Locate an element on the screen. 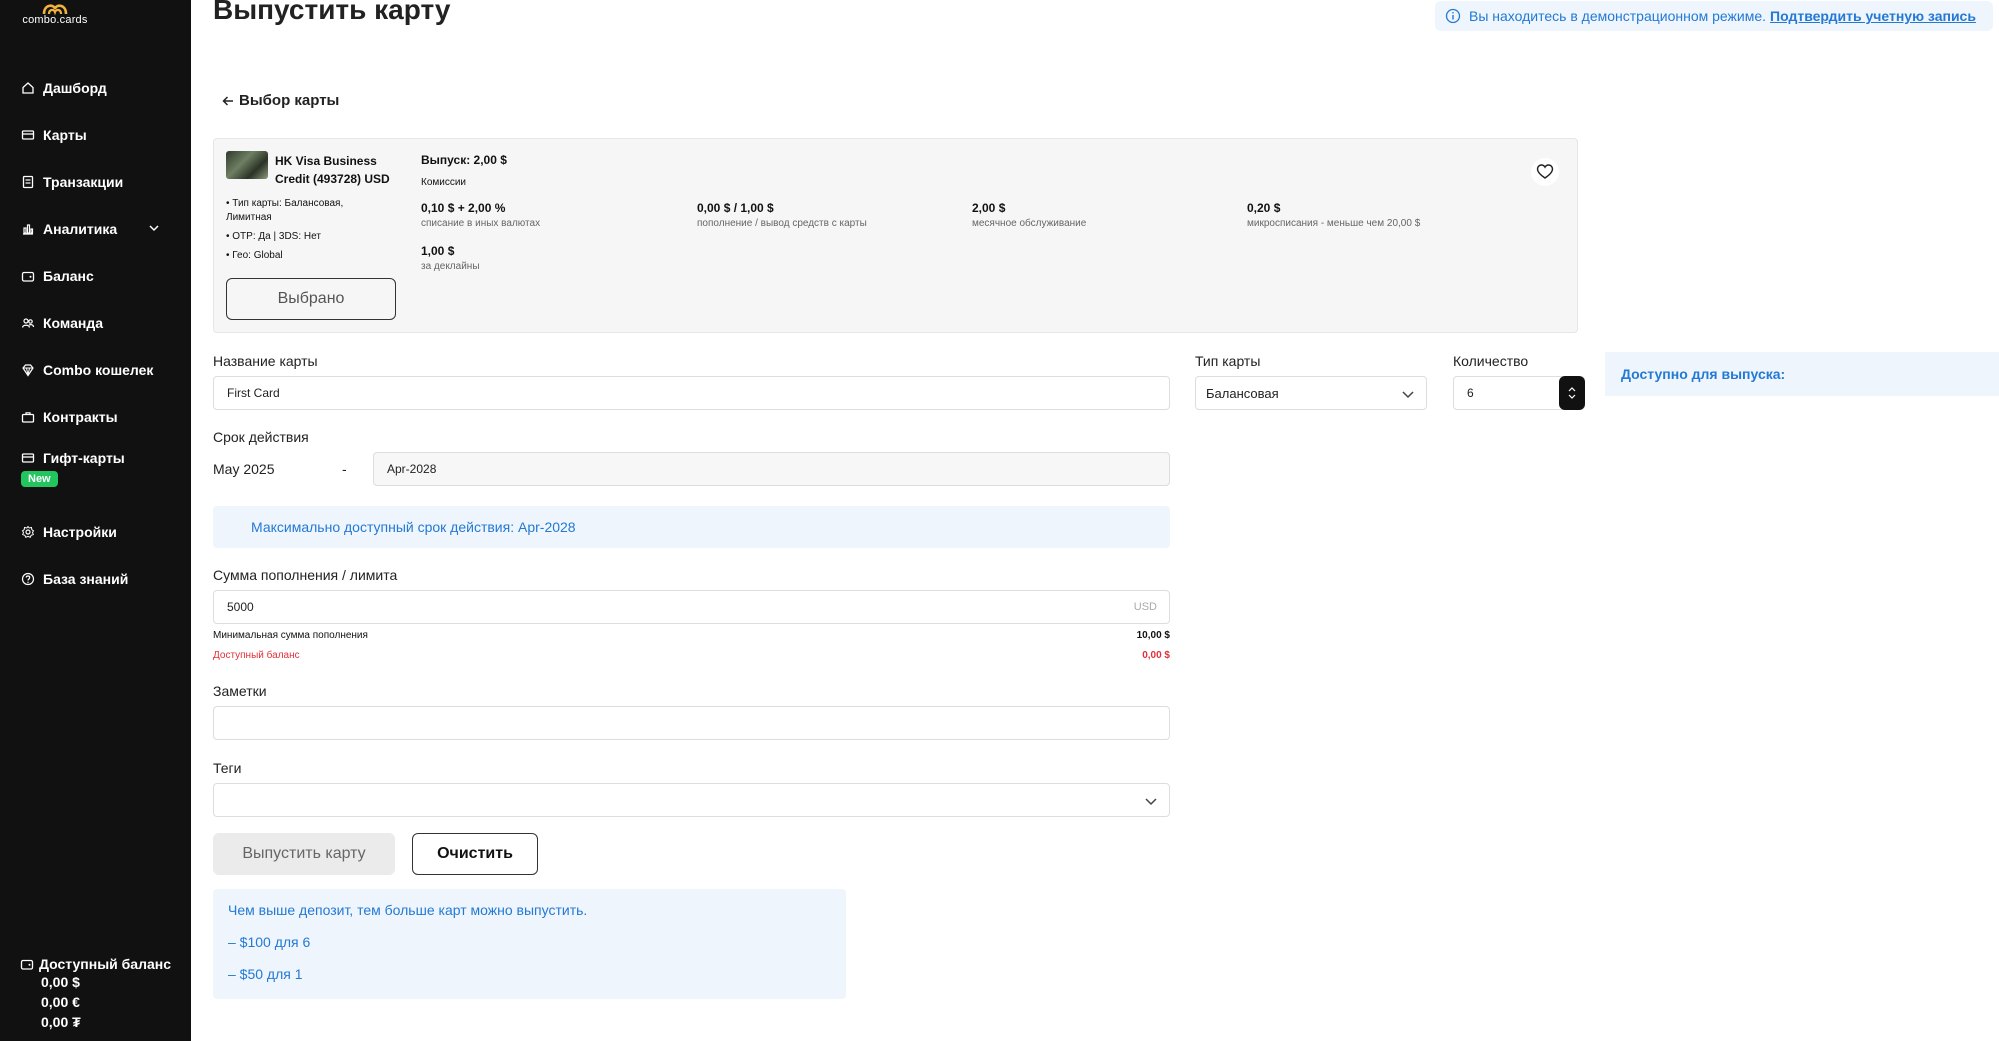  sidebar-item-label: Гифт-карты is located at coordinates (84, 458).